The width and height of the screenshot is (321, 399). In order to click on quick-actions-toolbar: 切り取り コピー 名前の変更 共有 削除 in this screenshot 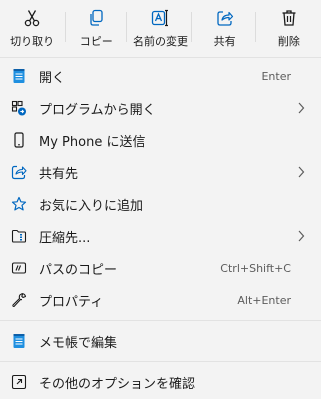, I will do `click(160, 28)`.